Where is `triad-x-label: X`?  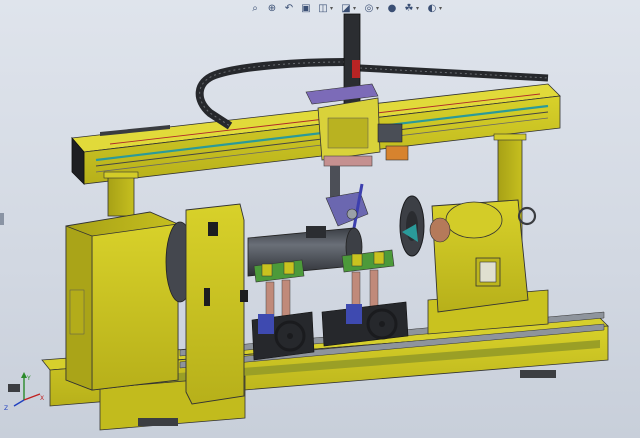 triad-x-label: X is located at coordinates (42, 398).